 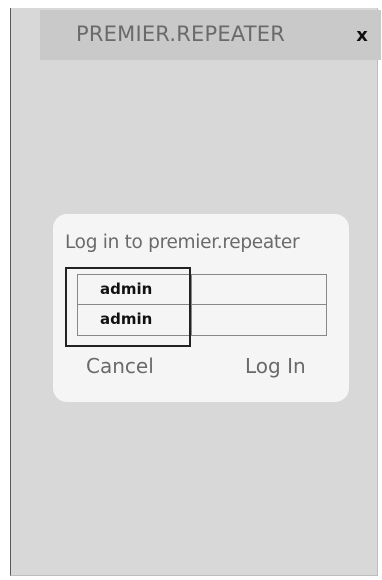 What do you see at coordinates (120, 366) in the screenshot?
I see `cancel-button: Cancel` at bounding box center [120, 366].